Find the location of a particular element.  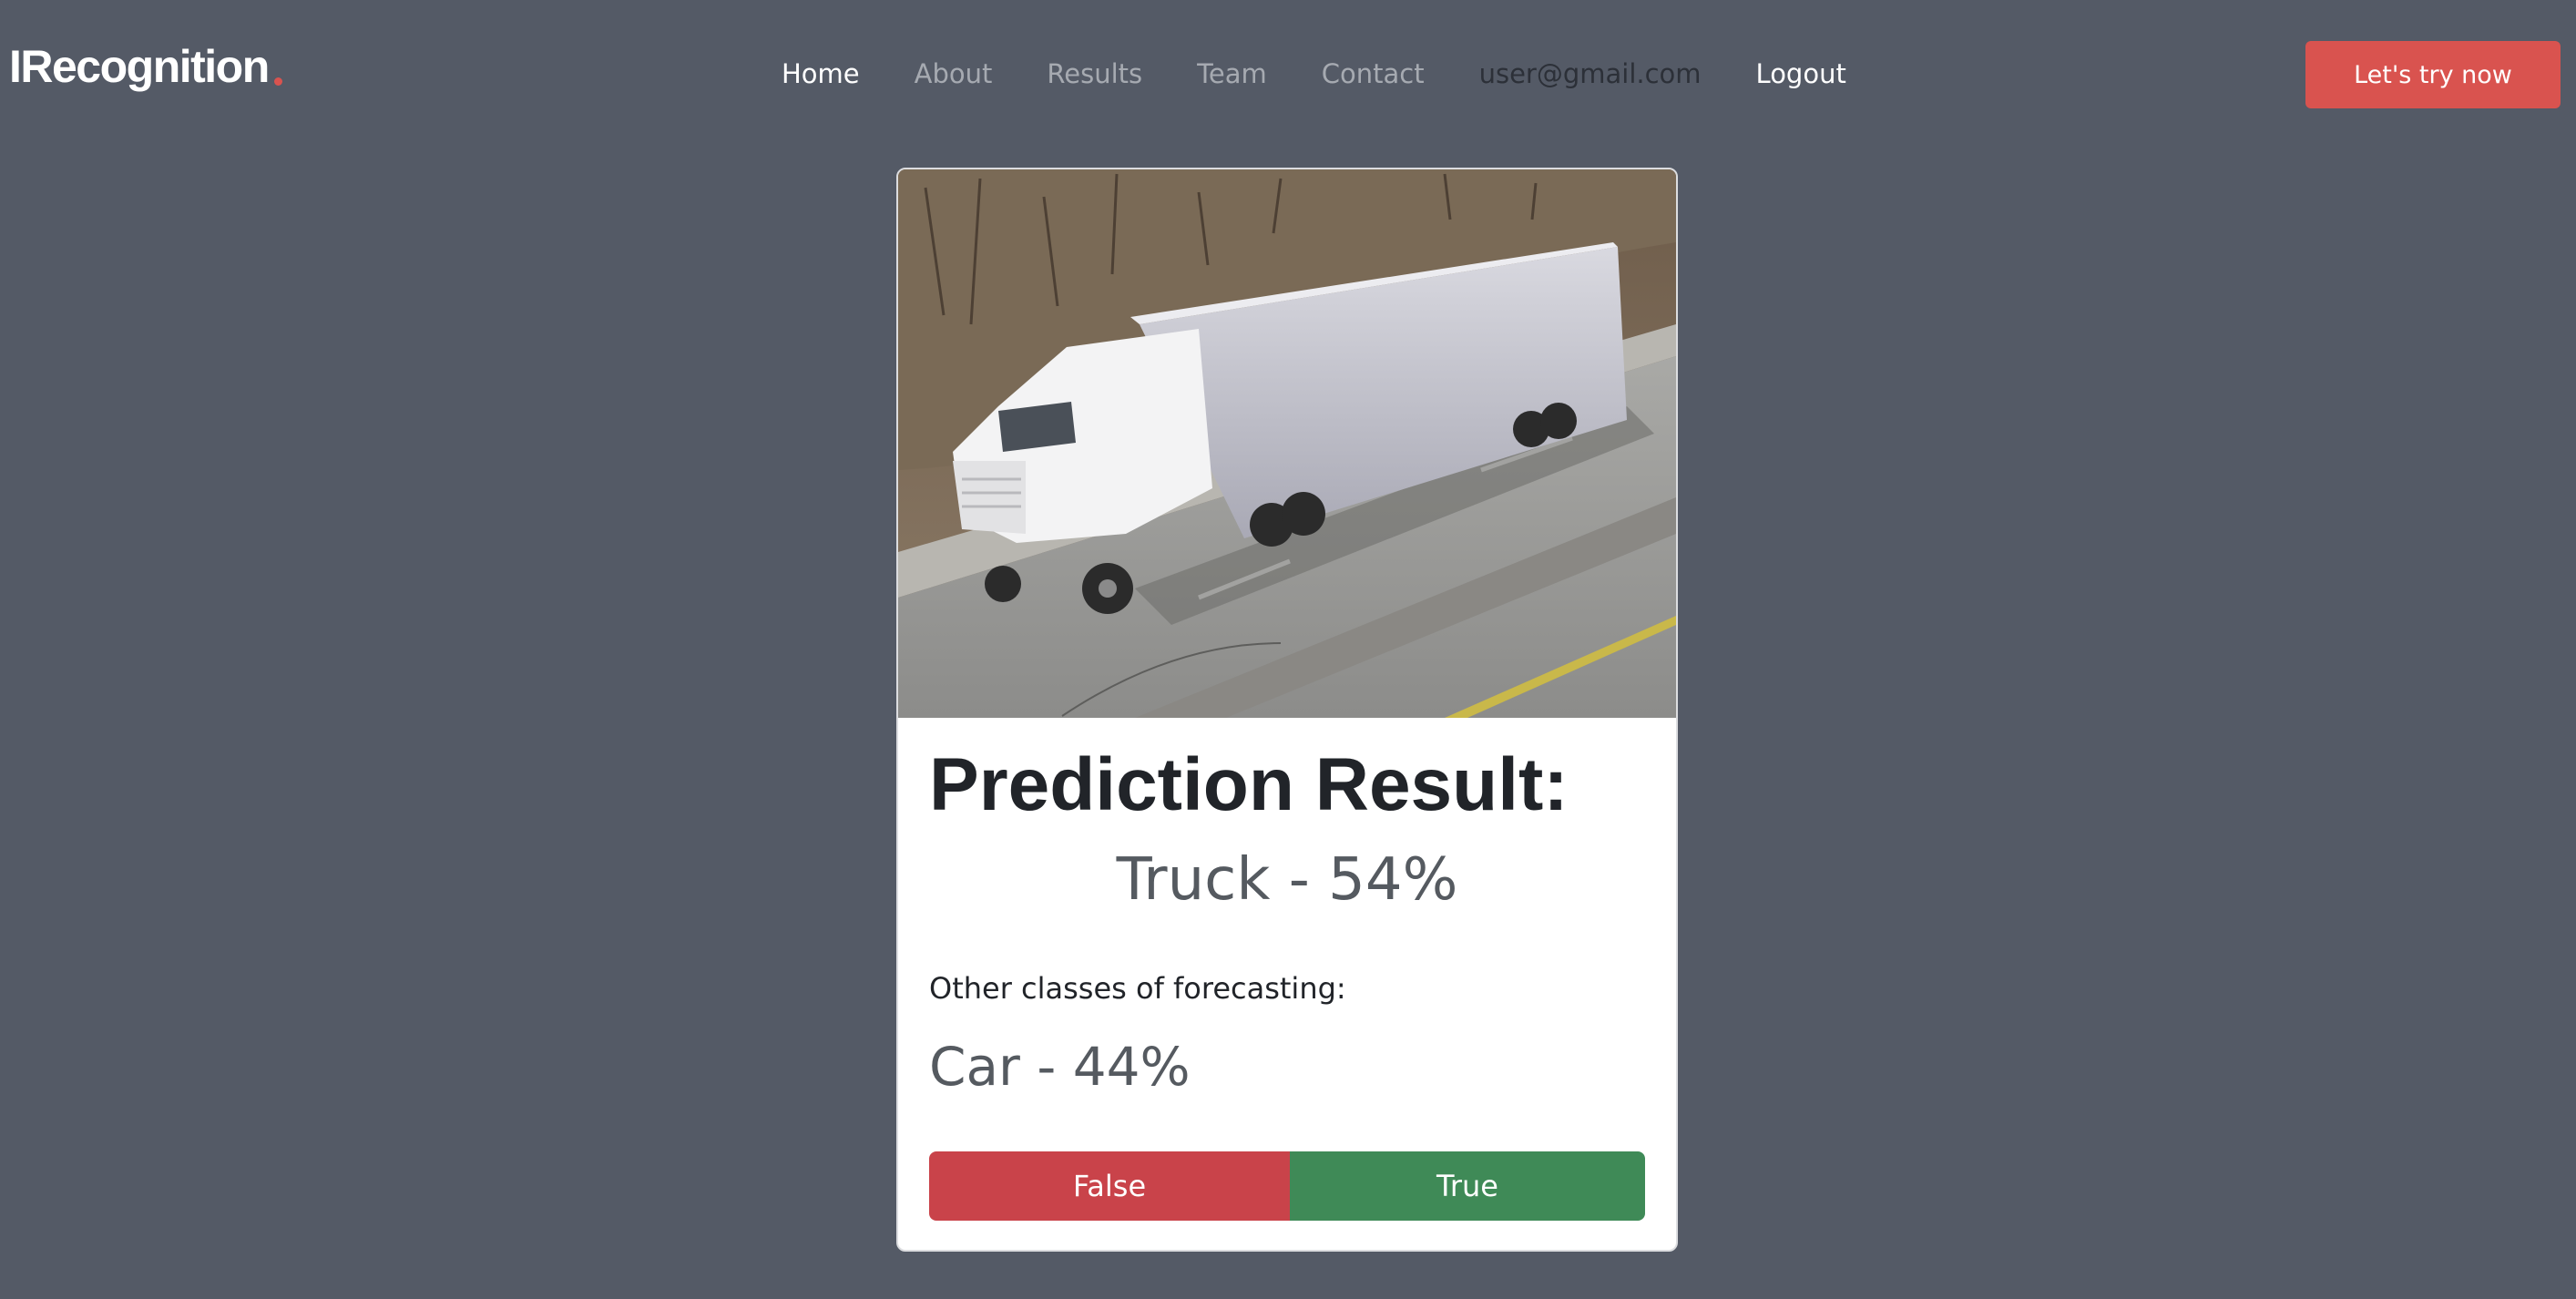

nav-results: Results is located at coordinates (1094, 73).